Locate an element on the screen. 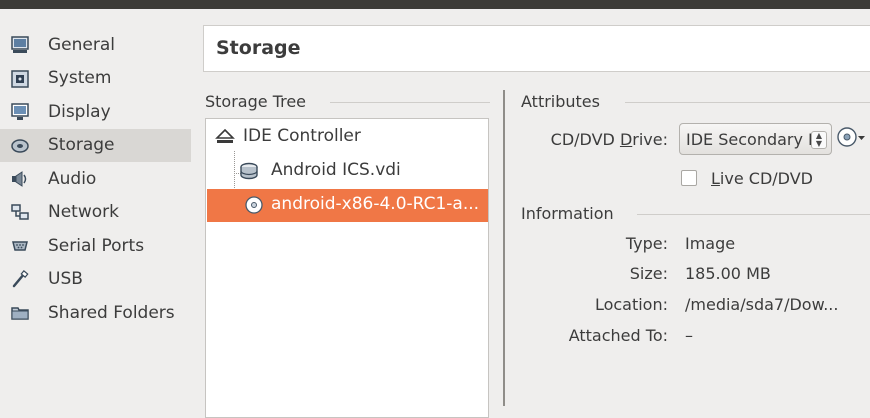  nav-item-label: System is located at coordinates (80, 78).